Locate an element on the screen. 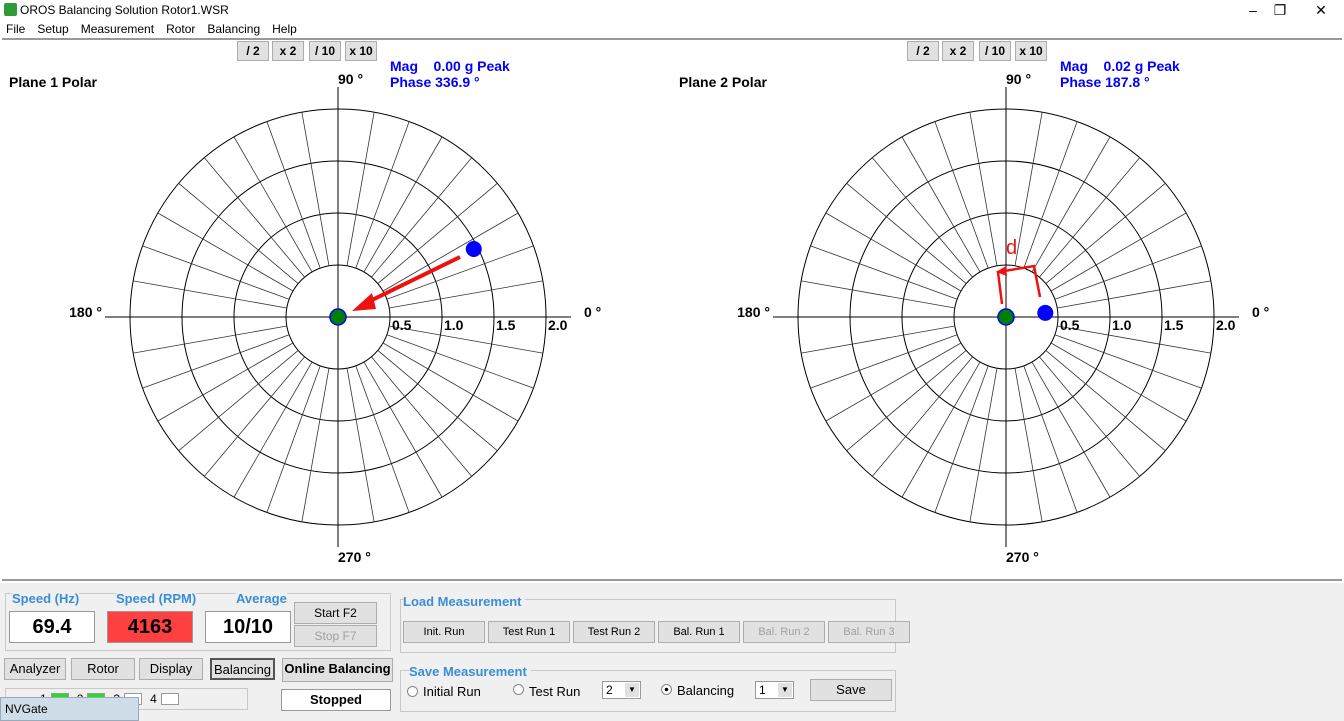 This screenshot has height=721, width=1344. chevron-down-icon: ▼ is located at coordinates (785, 690).